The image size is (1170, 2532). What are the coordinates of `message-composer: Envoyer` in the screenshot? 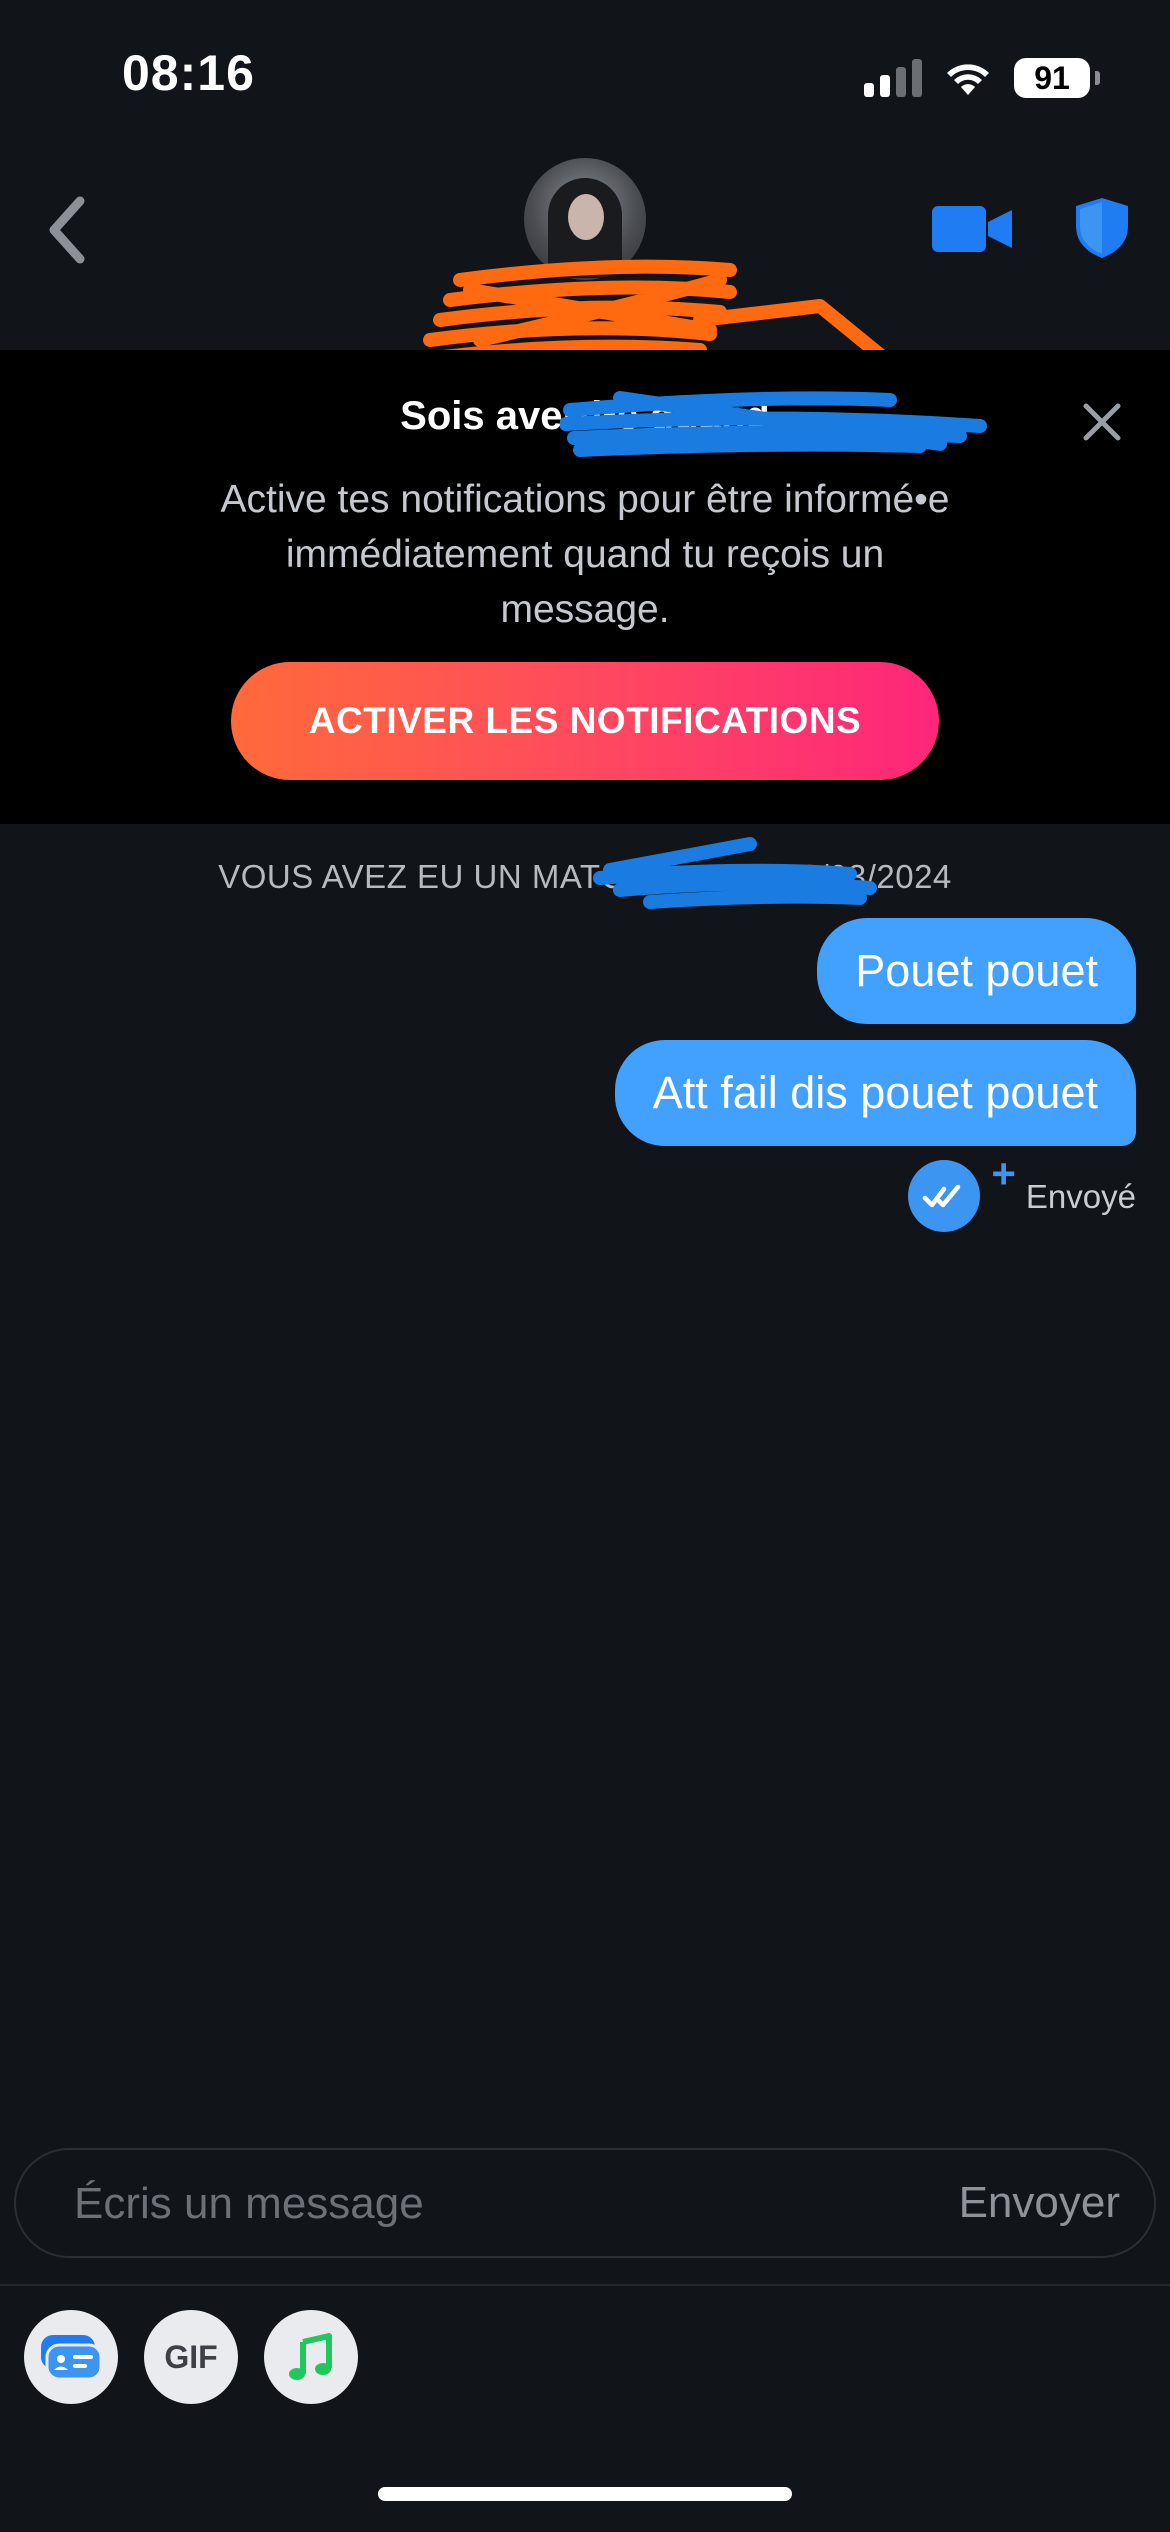 It's located at (585, 2203).